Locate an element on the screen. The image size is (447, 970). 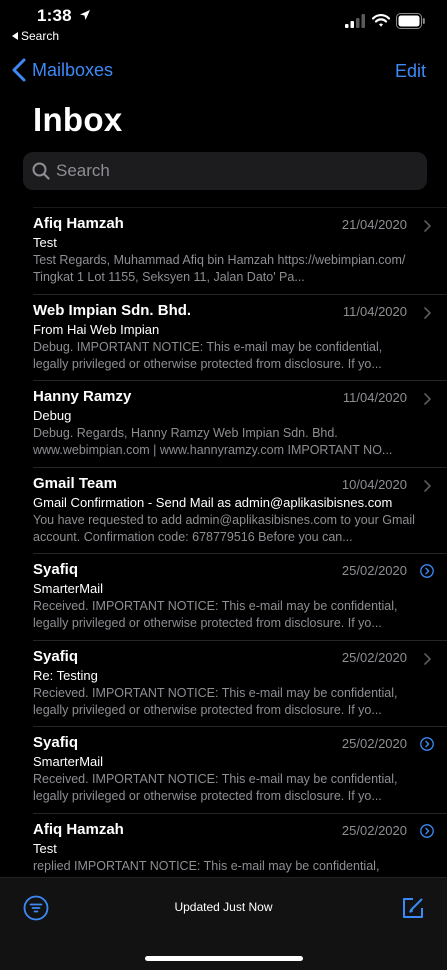
mail-subject: Debug is located at coordinates (52, 415).